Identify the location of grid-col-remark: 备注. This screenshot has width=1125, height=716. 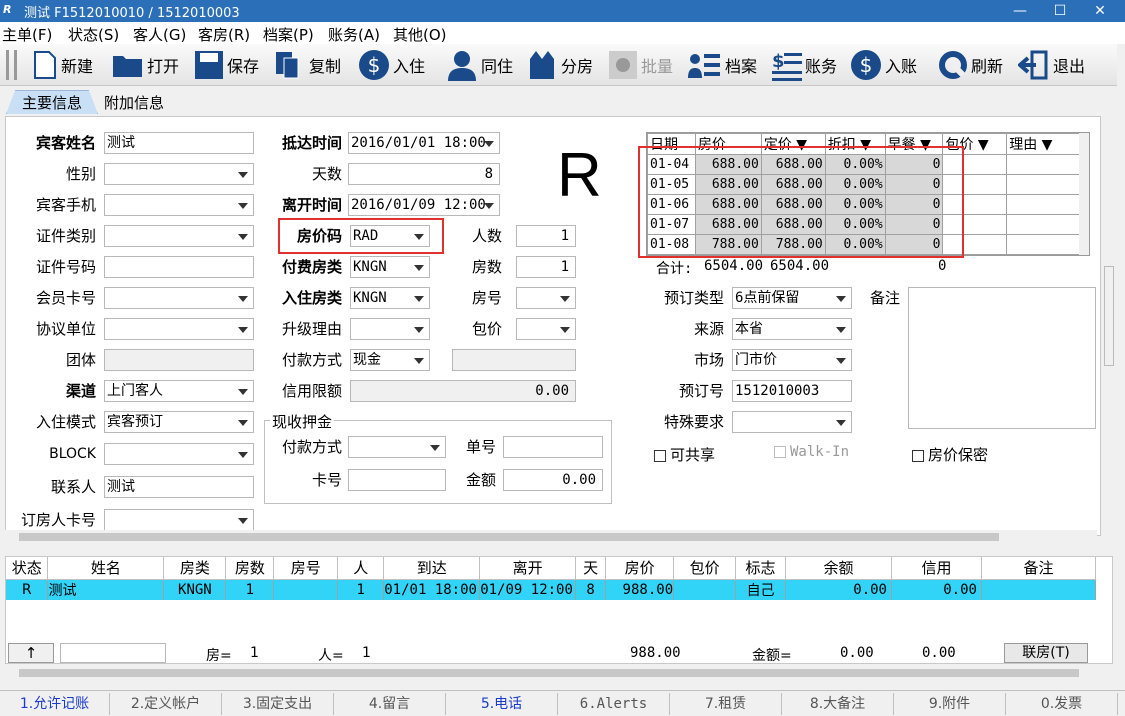
(1039, 568).